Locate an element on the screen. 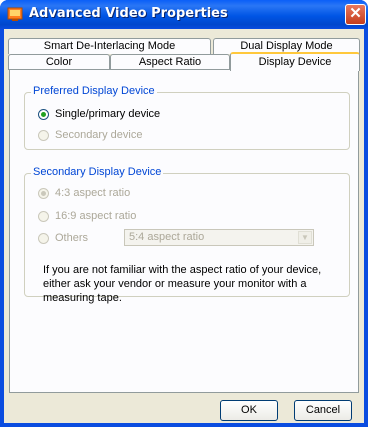  radio-aspect-16-9: 16:9 aspect ratio is located at coordinates (87, 216).